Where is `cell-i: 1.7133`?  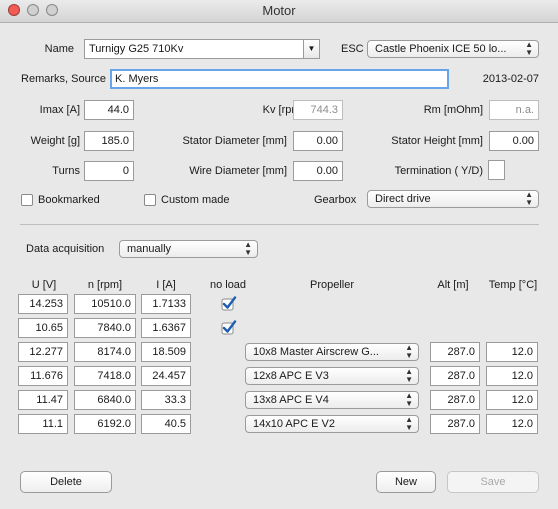
cell-i: 1.7133 is located at coordinates (166, 304).